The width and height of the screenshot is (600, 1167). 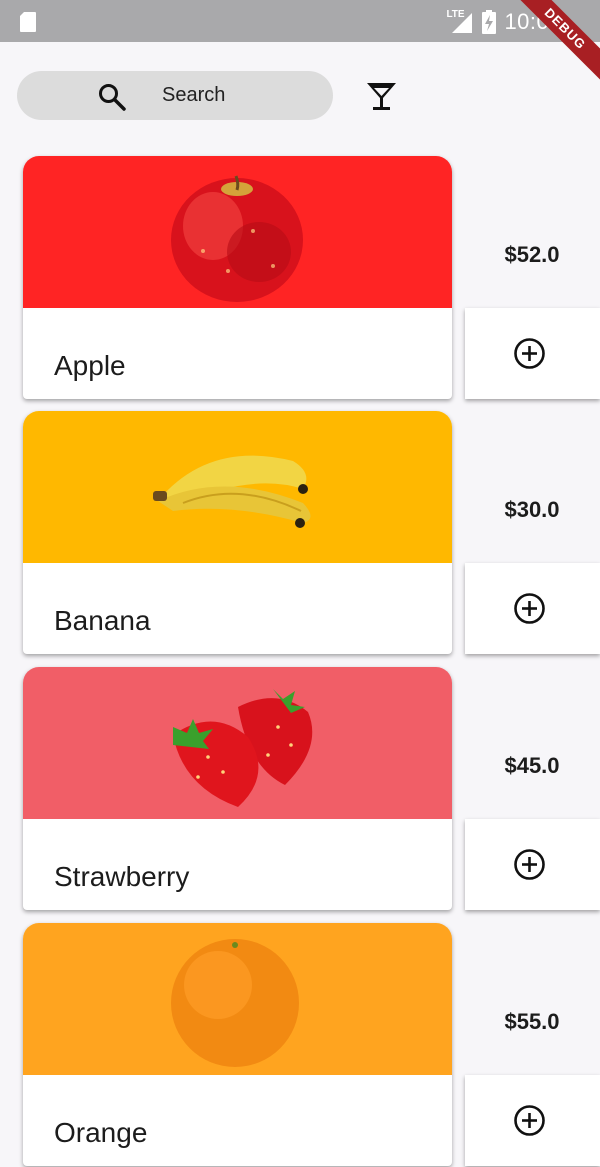 What do you see at coordinates (102, 620) in the screenshot?
I see `product-name: Banana` at bounding box center [102, 620].